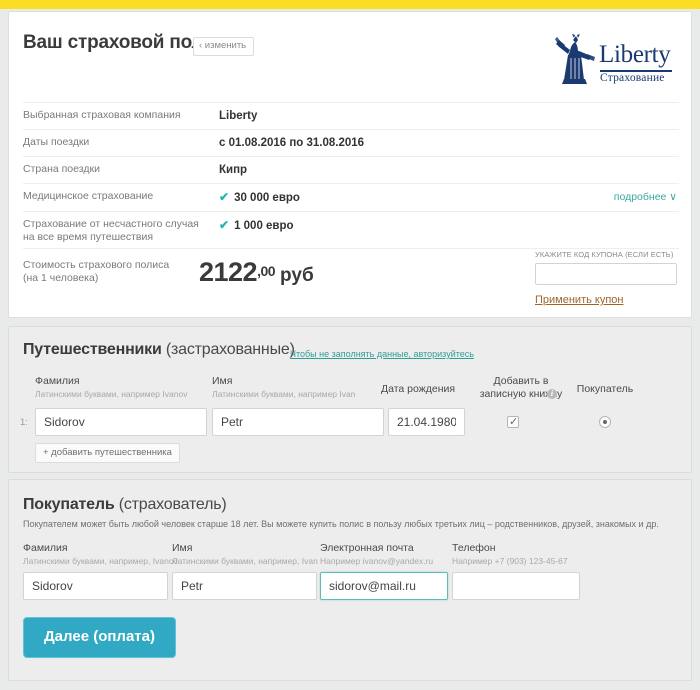 The height and width of the screenshot is (690, 700). I want to click on travelers-heading: Путешественники (застрахованные), so click(159, 350).